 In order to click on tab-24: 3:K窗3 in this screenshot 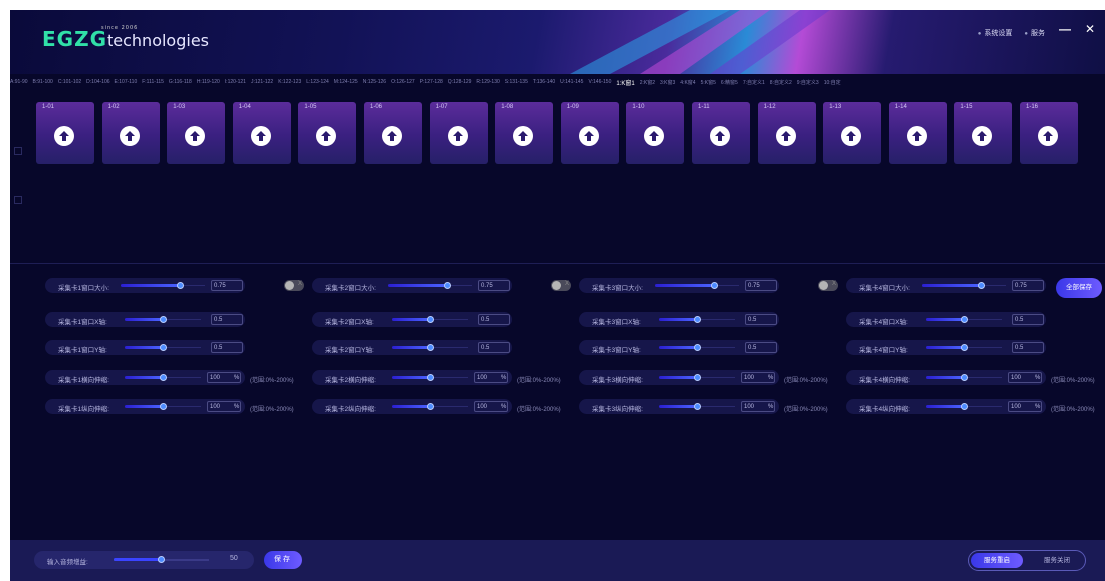, I will do `click(667, 82)`.